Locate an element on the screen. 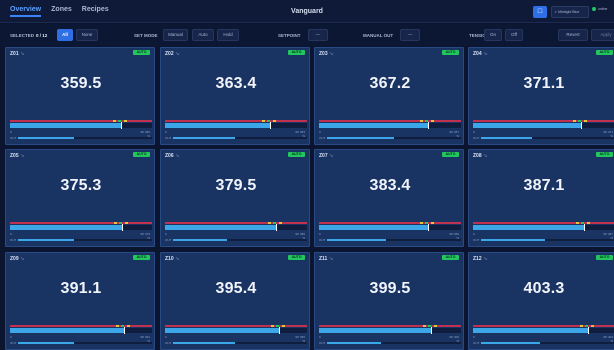 The image size is (614, 350). bar-low-label: 0 is located at coordinates (166, 337).